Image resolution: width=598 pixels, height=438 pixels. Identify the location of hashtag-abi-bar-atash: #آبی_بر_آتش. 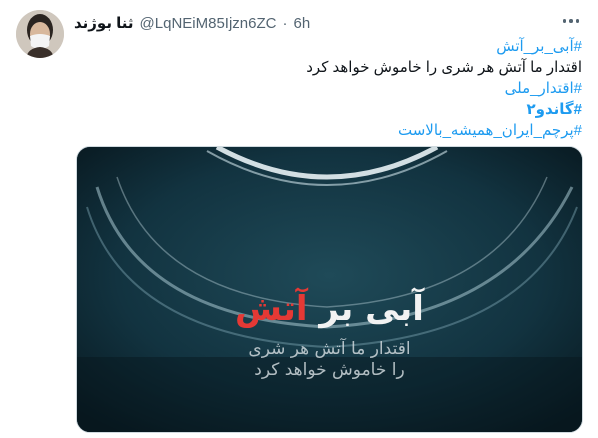
(328, 46).